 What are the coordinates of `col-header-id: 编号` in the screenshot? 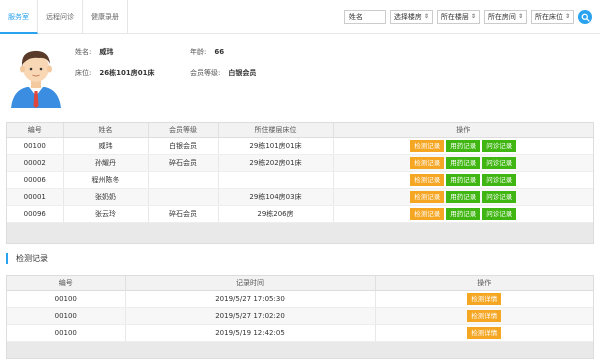 It's located at (66, 283).